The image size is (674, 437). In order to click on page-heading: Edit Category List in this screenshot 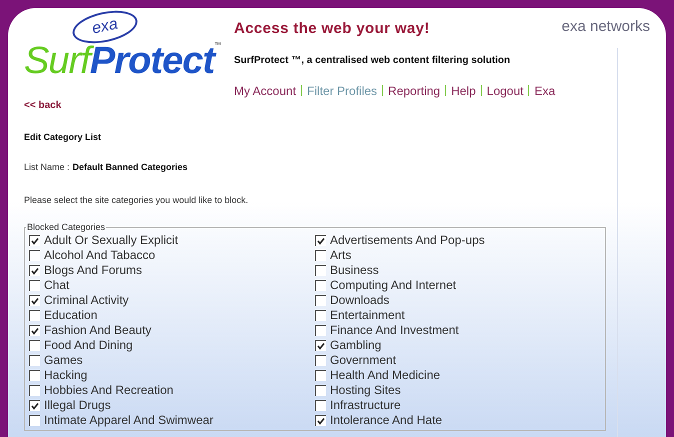, I will do `click(63, 137)`.